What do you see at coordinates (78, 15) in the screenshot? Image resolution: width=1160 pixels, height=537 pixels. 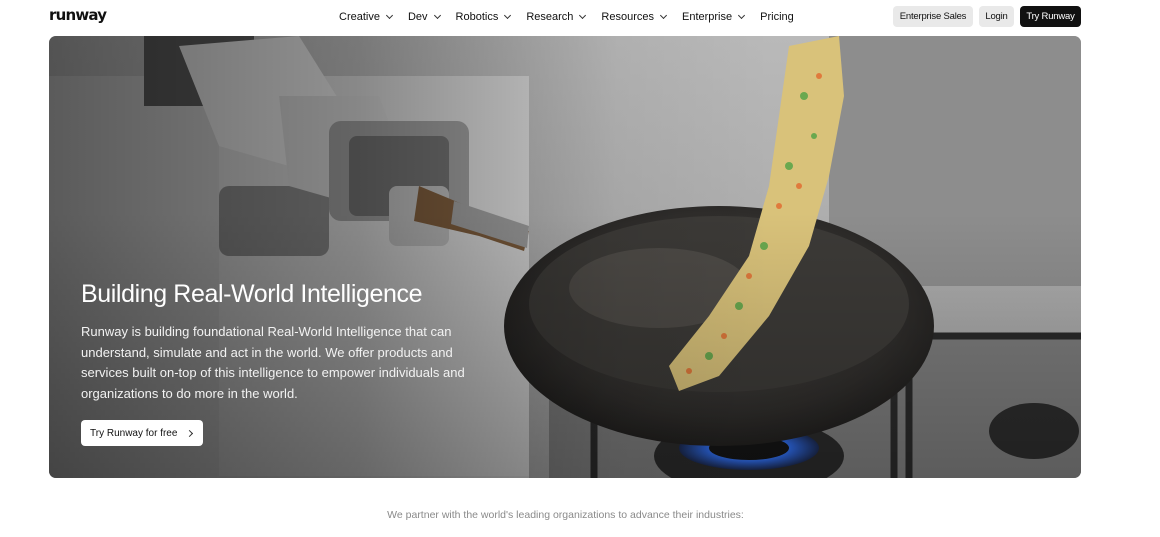 I see `runway-logo: runway` at bounding box center [78, 15].